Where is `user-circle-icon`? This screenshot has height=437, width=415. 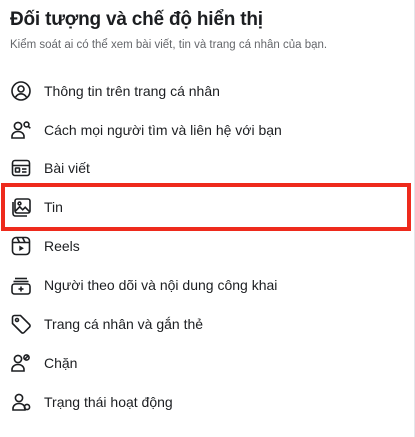
user-circle-icon is located at coordinates (21, 91).